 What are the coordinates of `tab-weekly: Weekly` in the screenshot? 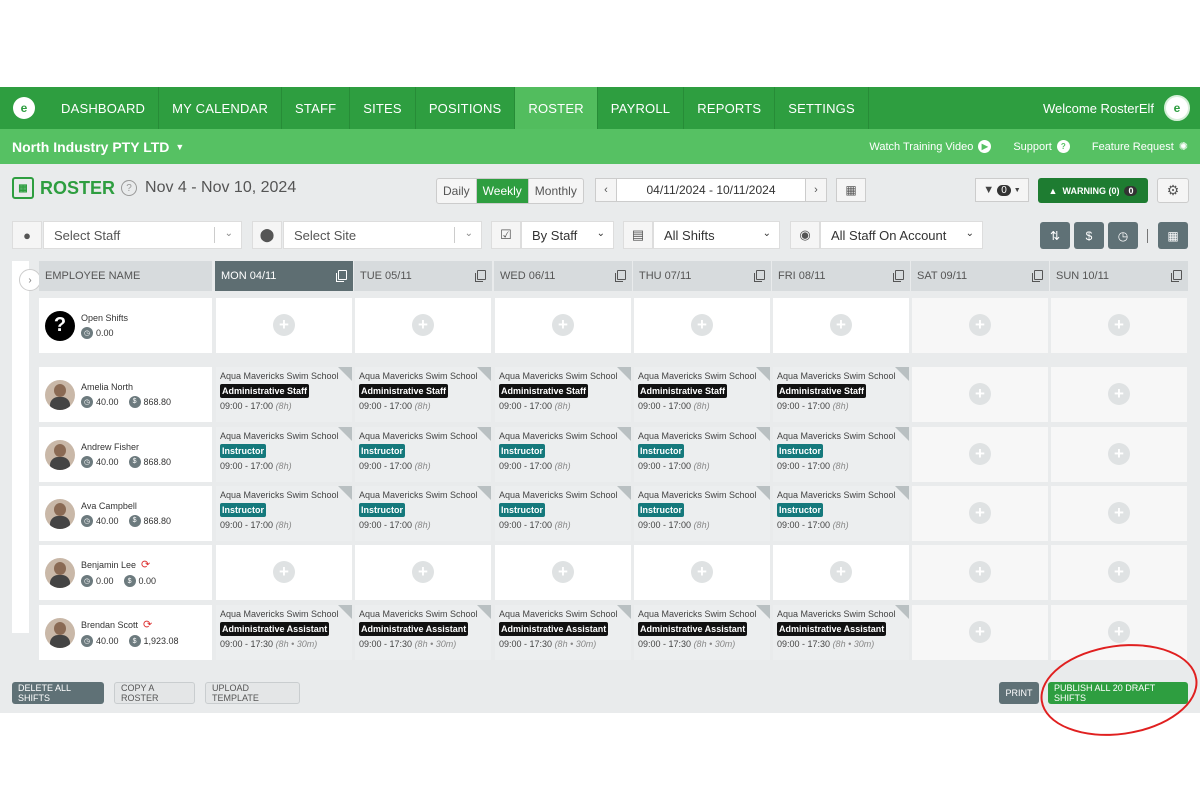 It's located at (502, 191).